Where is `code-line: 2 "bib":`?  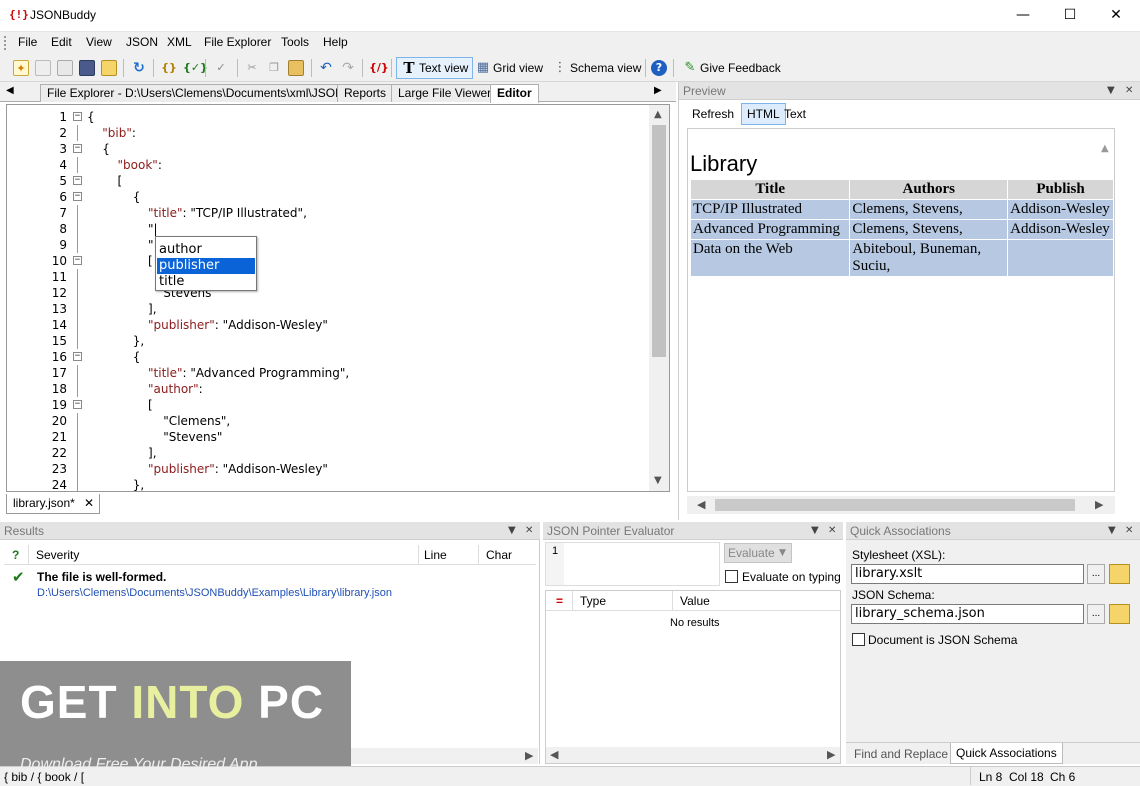 code-line: 2 "bib": is located at coordinates (327, 133).